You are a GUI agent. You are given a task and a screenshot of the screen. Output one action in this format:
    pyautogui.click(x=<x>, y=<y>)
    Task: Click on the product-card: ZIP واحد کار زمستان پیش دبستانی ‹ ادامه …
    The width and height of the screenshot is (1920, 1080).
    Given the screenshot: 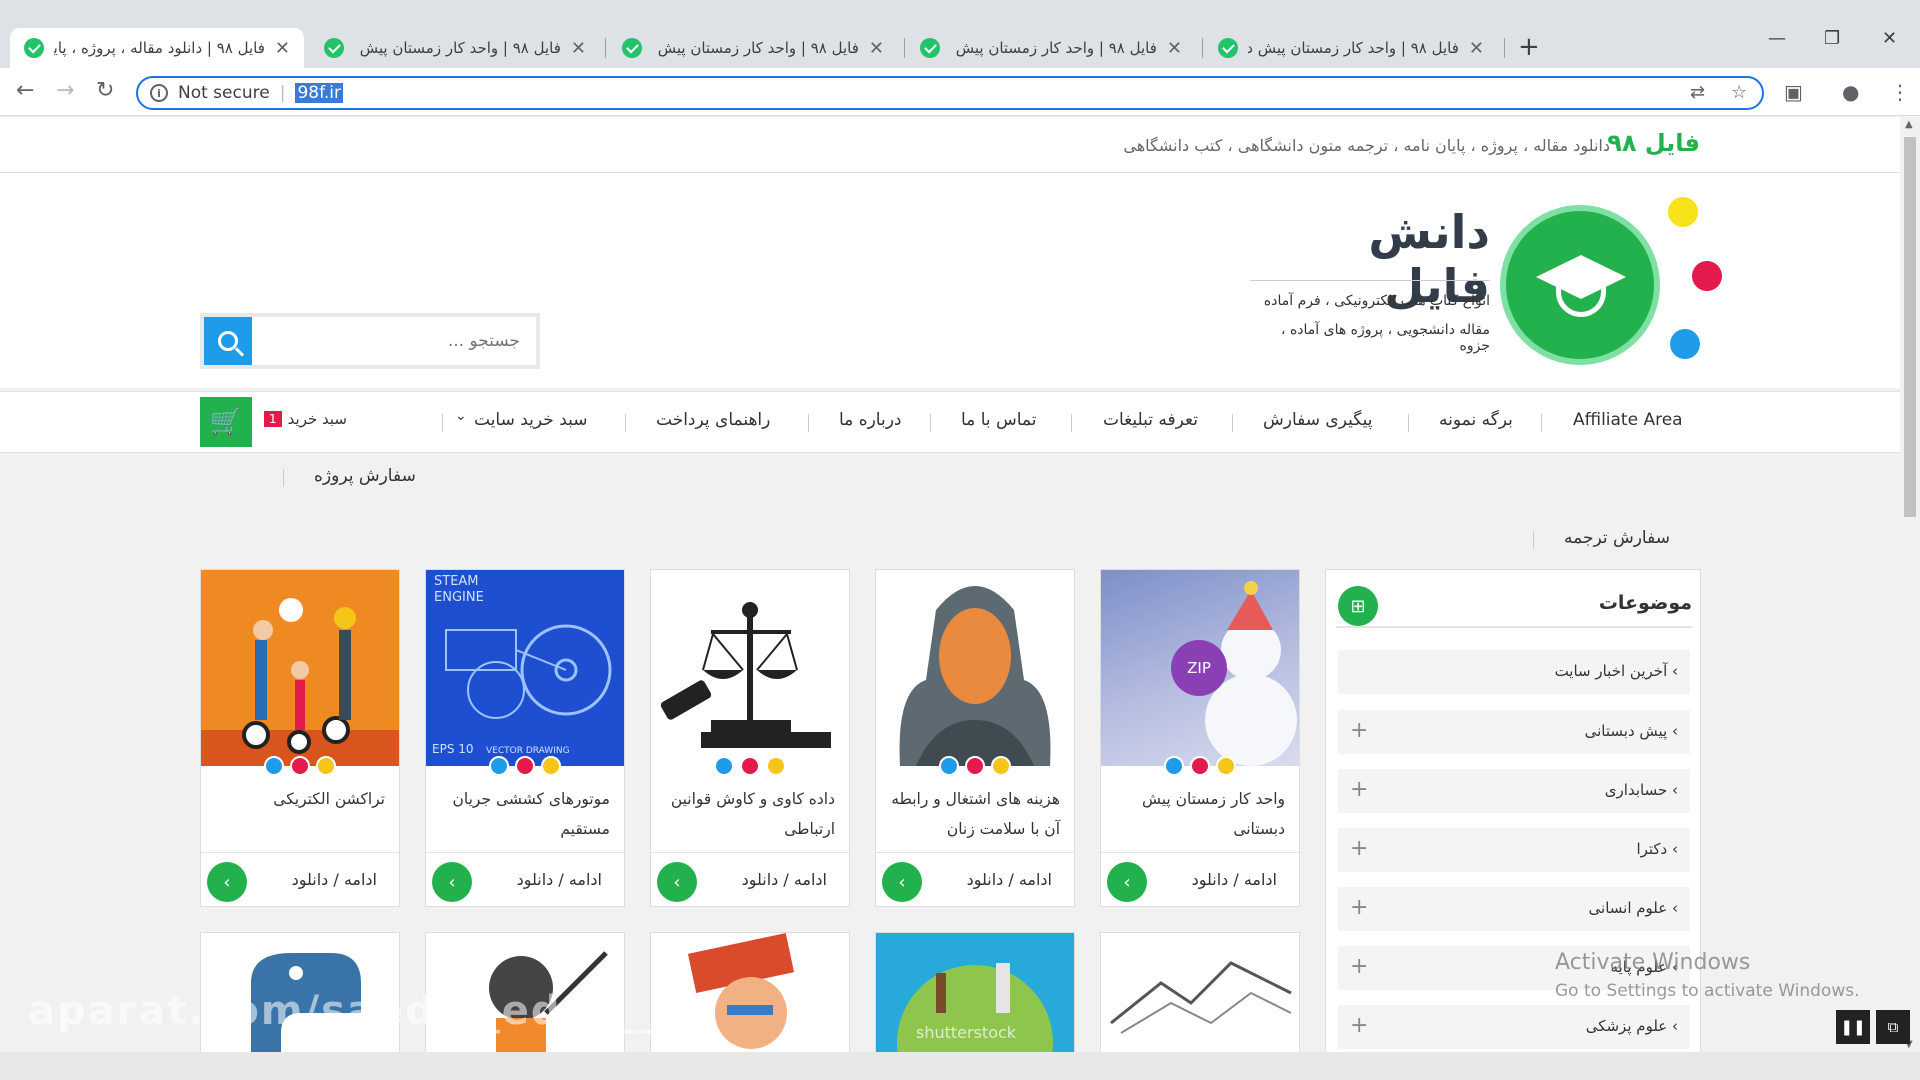 What is the action you would take?
    pyautogui.click(x=1200, y=738)
    